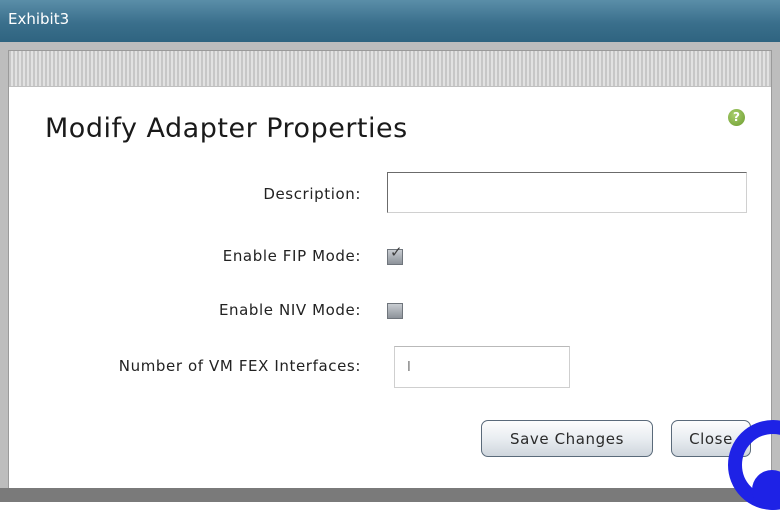  What do you see at coordinates (567, 192) in the screenshot?
I see `description-input` at bounding box center [567, 192].